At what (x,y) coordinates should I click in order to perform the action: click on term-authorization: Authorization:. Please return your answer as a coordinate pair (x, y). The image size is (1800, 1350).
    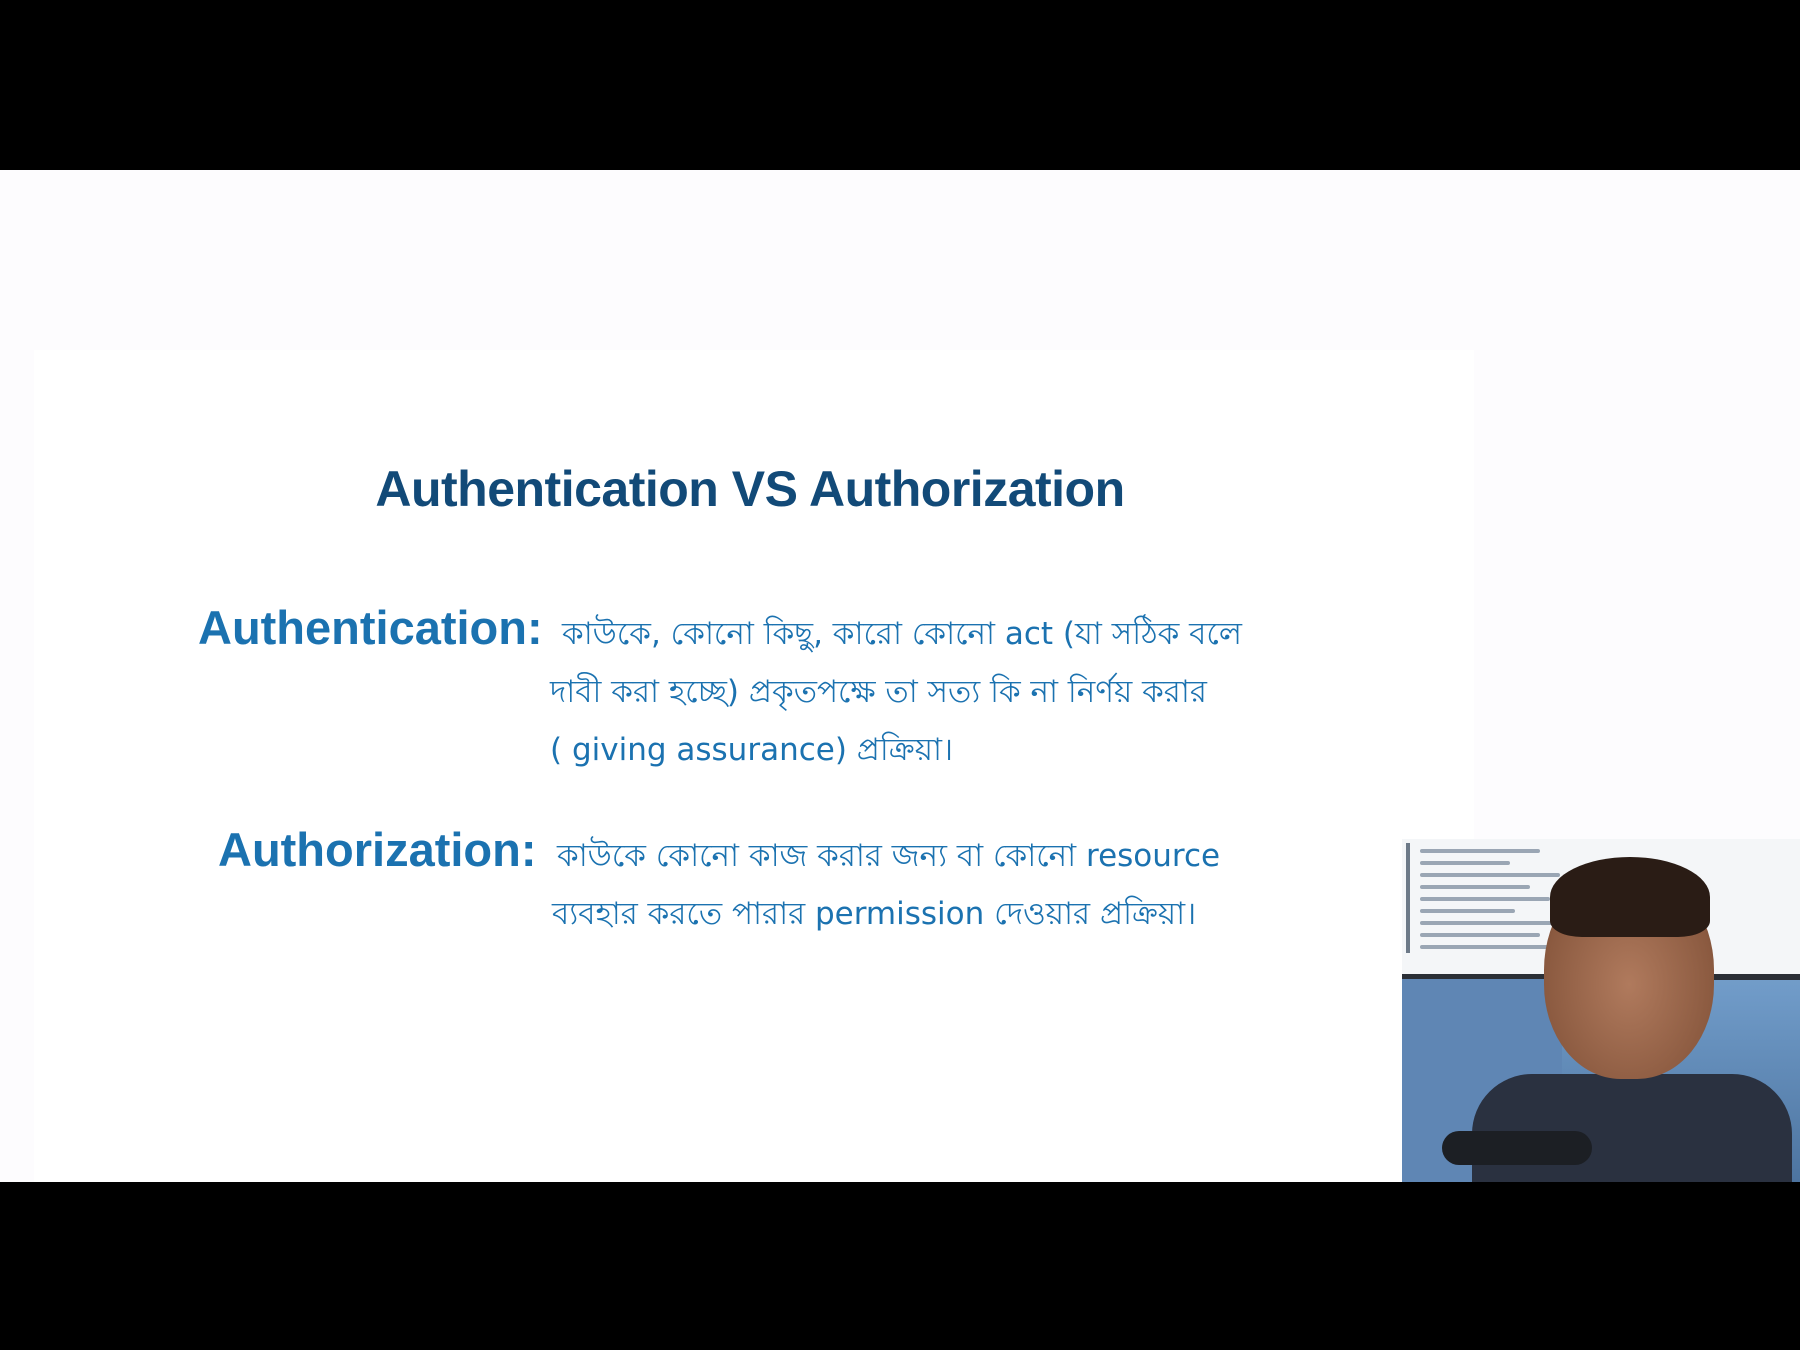
    Looking at the image, I should click on (377, 849).